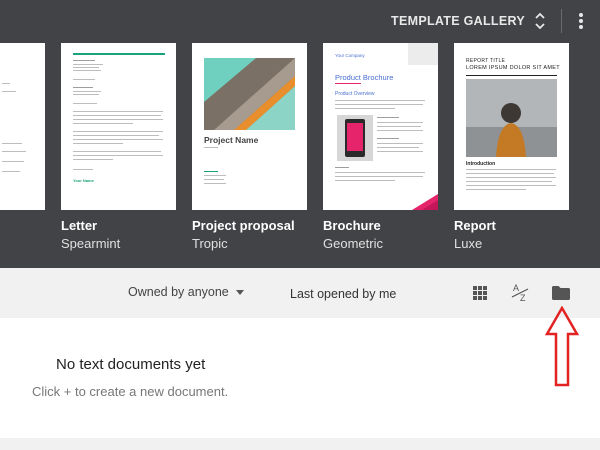 This screenshot has height=450, width=600. What do you see at coordinates (481, 164) in the screenshot?
I see `report-thumb-section: Introduction` at bounding box center [481, 164].